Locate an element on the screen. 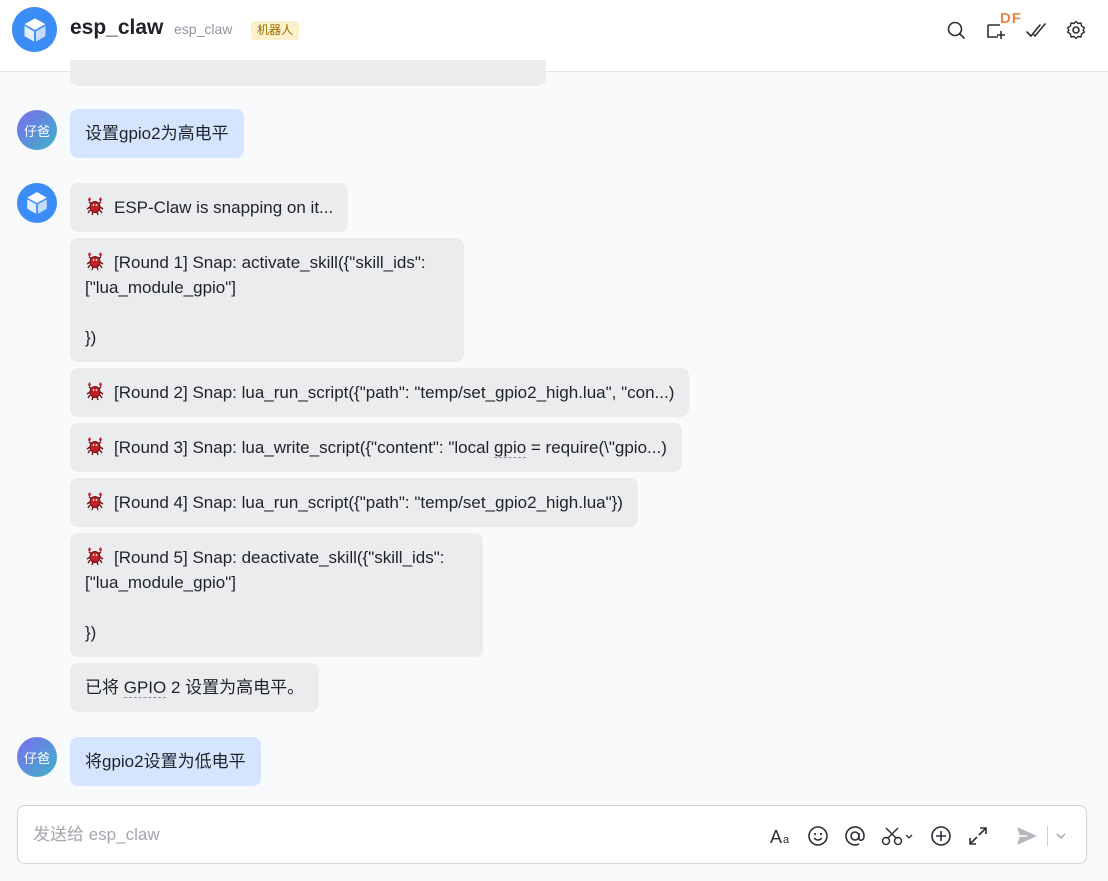 This screenshot has width=1108, height=881. svg-text: A is located at coordinates (776, 836).